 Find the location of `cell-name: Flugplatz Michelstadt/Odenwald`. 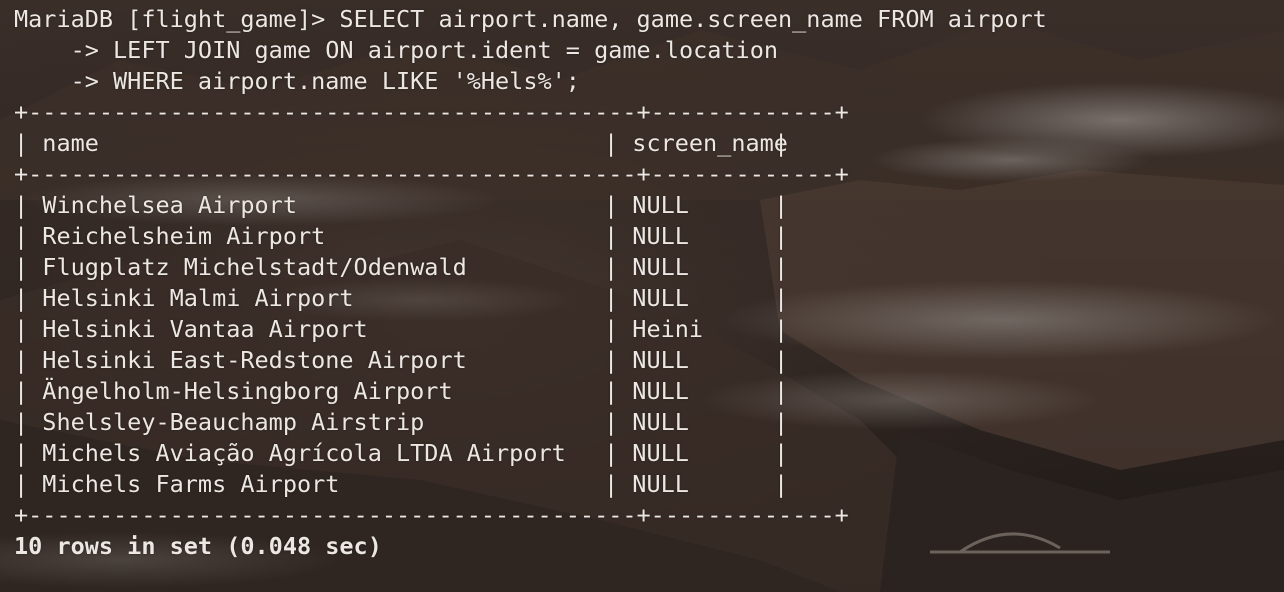

cell-name: Flugplatz Michelstadt/Odenwald is located at coordinates (254, 267).